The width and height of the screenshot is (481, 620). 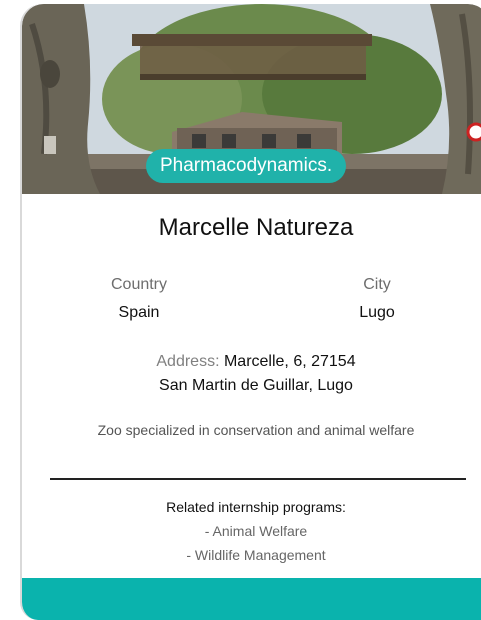 What do you see at coordinates (139, 312) in the screenshot?
I see `country-value: Spain` at bounding box center [139, 312].